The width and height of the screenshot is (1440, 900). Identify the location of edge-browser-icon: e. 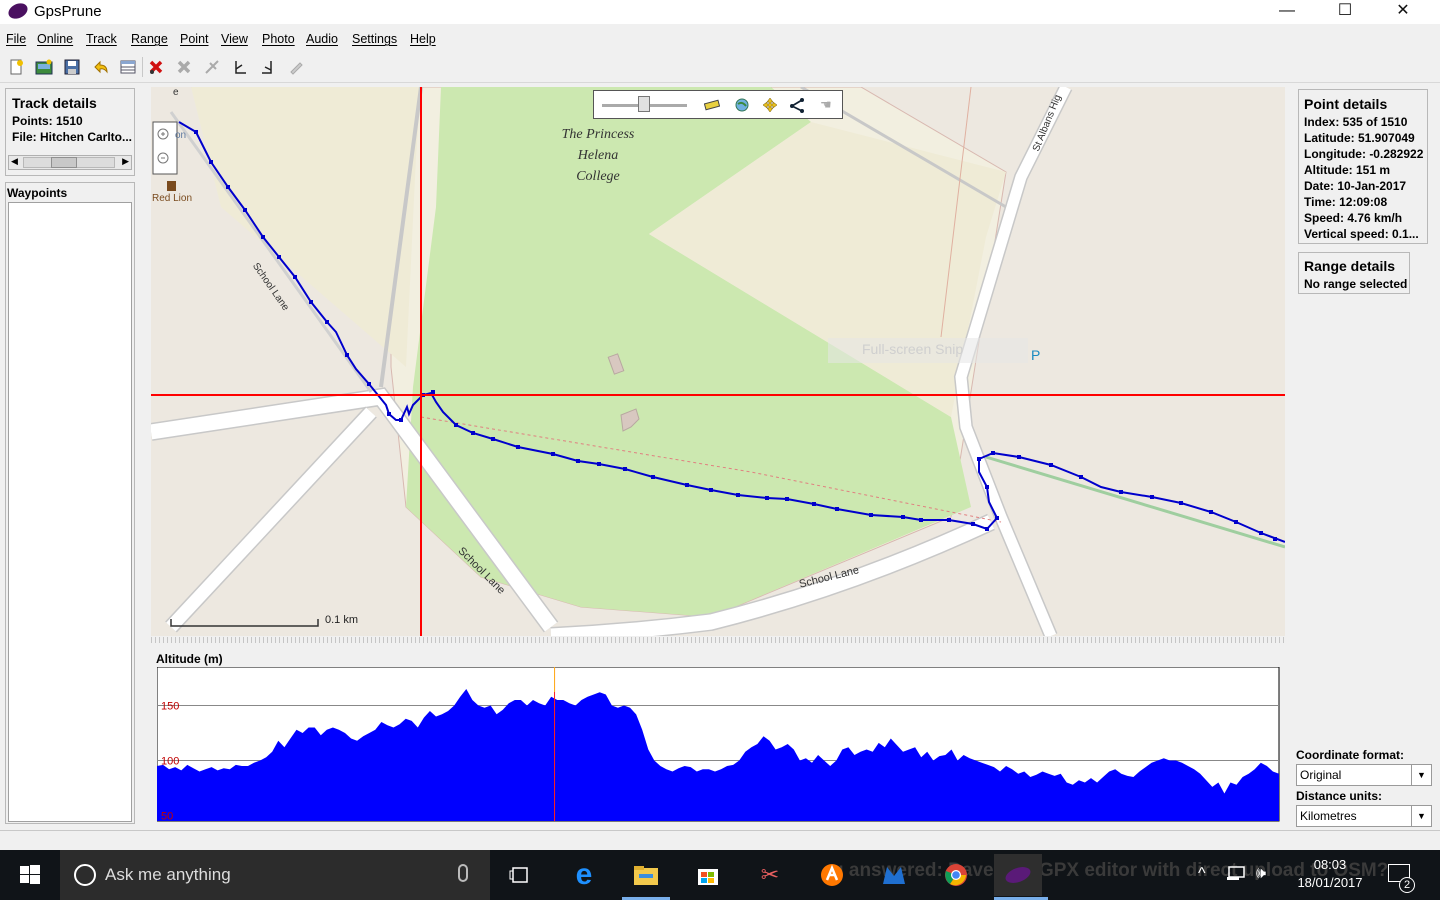
(584, 875).